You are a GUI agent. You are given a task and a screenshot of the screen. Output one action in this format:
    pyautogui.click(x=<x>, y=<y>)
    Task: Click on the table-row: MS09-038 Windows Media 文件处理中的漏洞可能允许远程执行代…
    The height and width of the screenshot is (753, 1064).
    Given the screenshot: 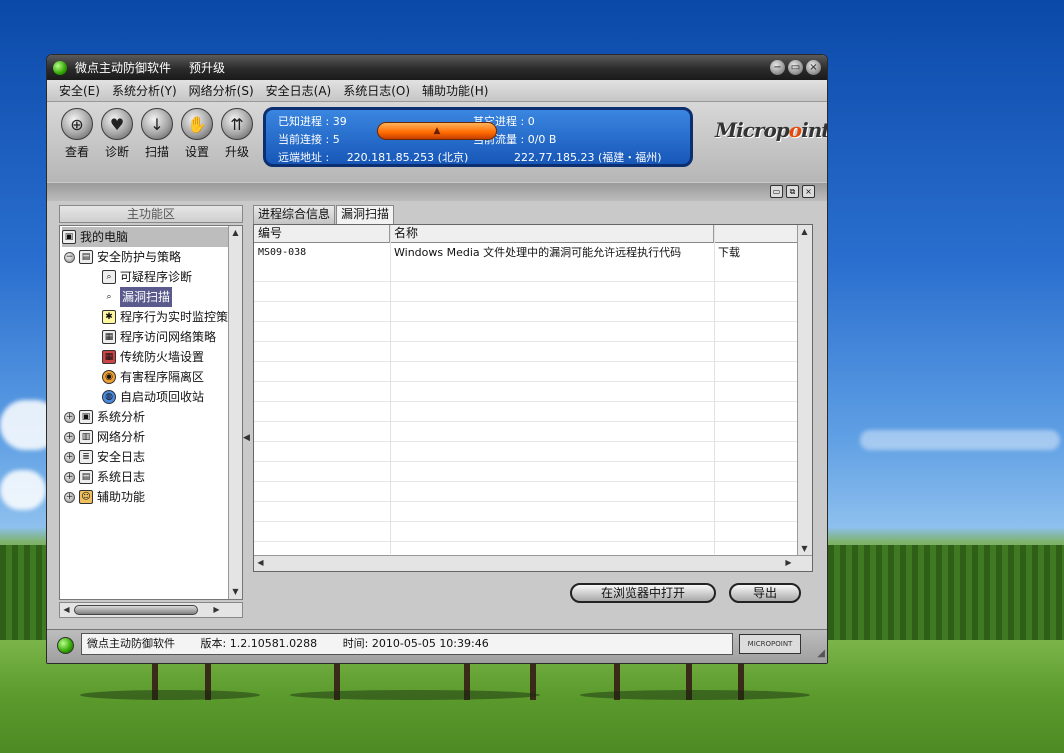 What is the action you would take?
    pyautogui.click(x=526, y=253)
    